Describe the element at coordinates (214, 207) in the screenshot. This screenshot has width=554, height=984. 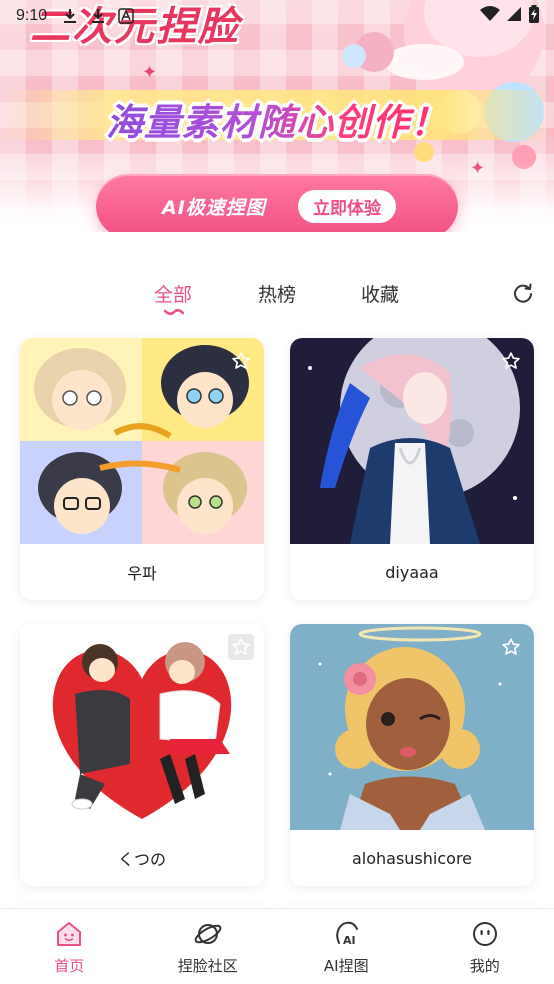
I see `ai-pill-label: AI极速捏图` at that location.